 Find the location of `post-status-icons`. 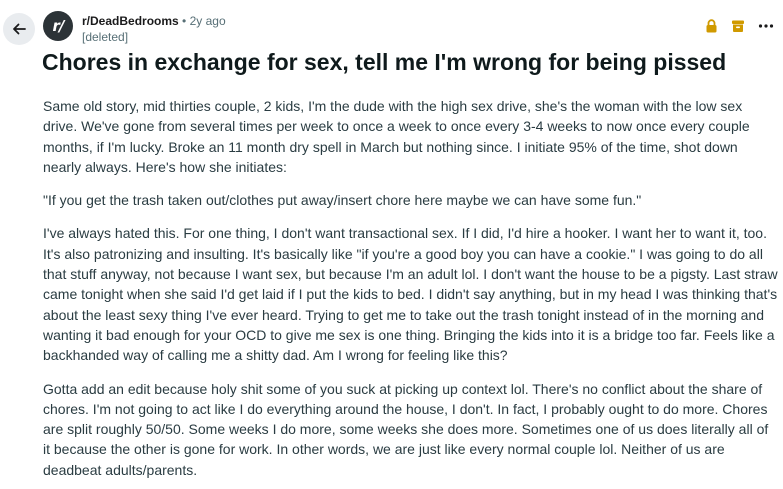

post-status-icons is located at coordinates (739, 26).